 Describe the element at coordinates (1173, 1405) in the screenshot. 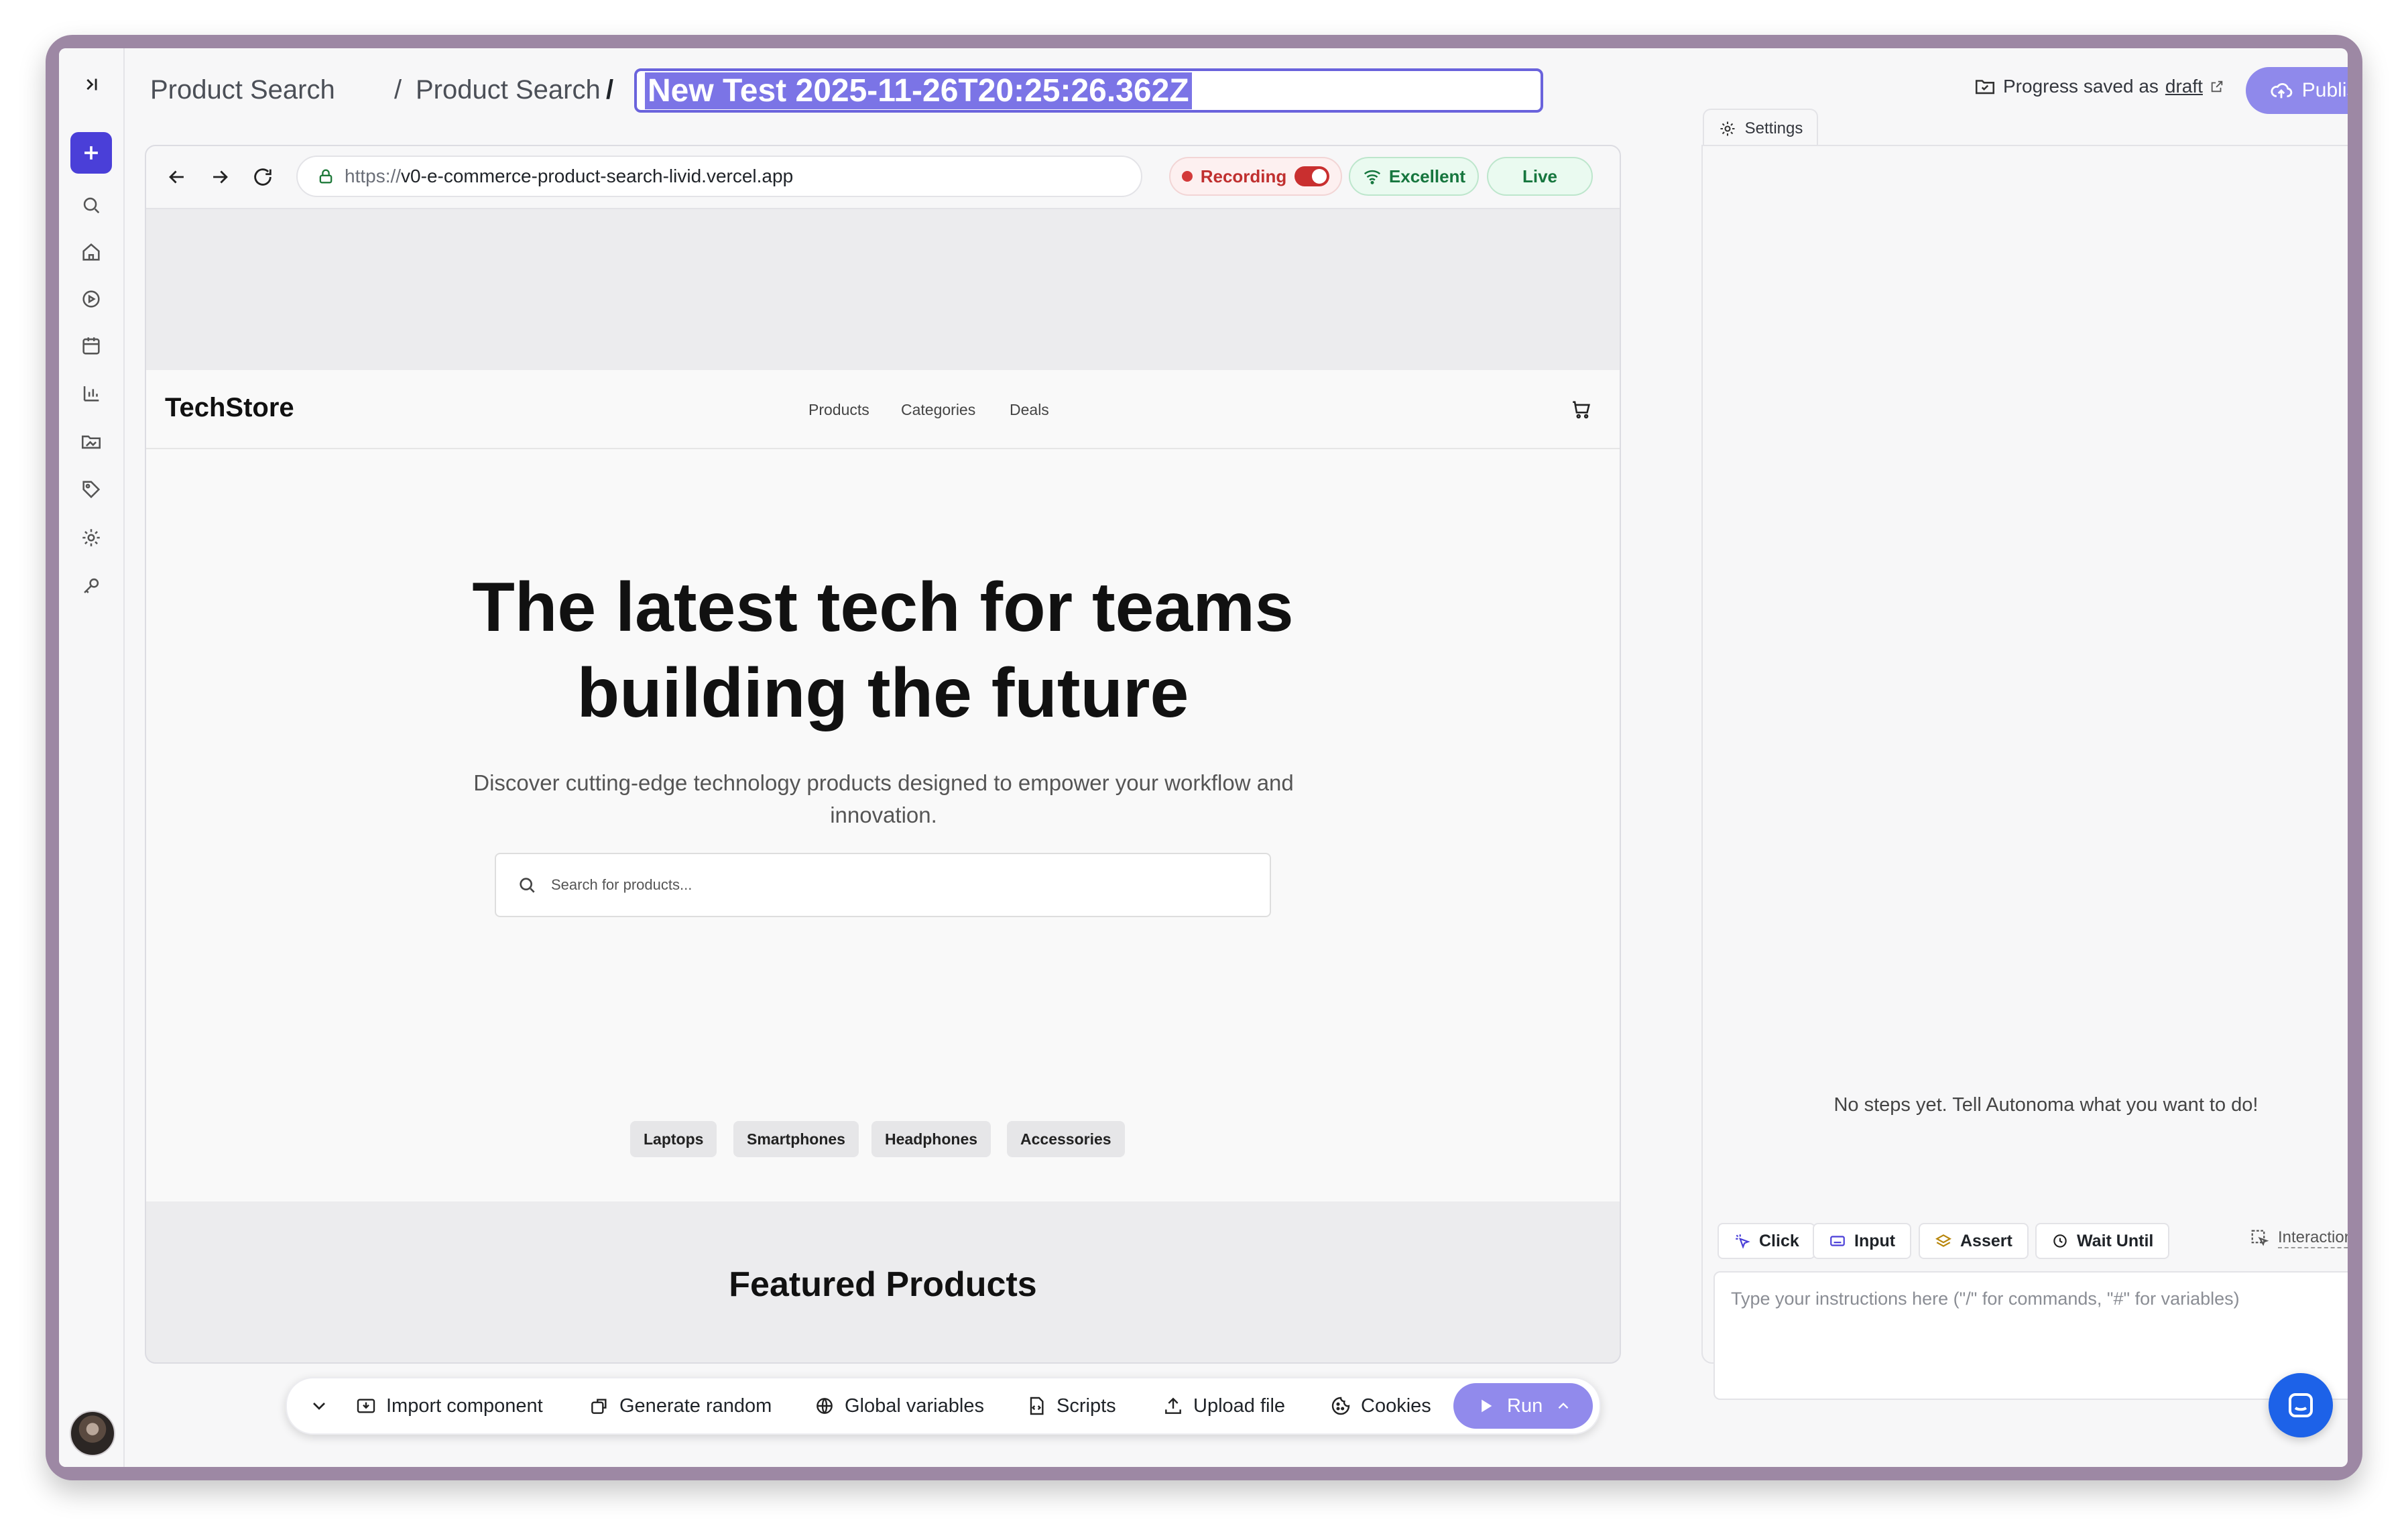

I see `upload-icon` at that location.